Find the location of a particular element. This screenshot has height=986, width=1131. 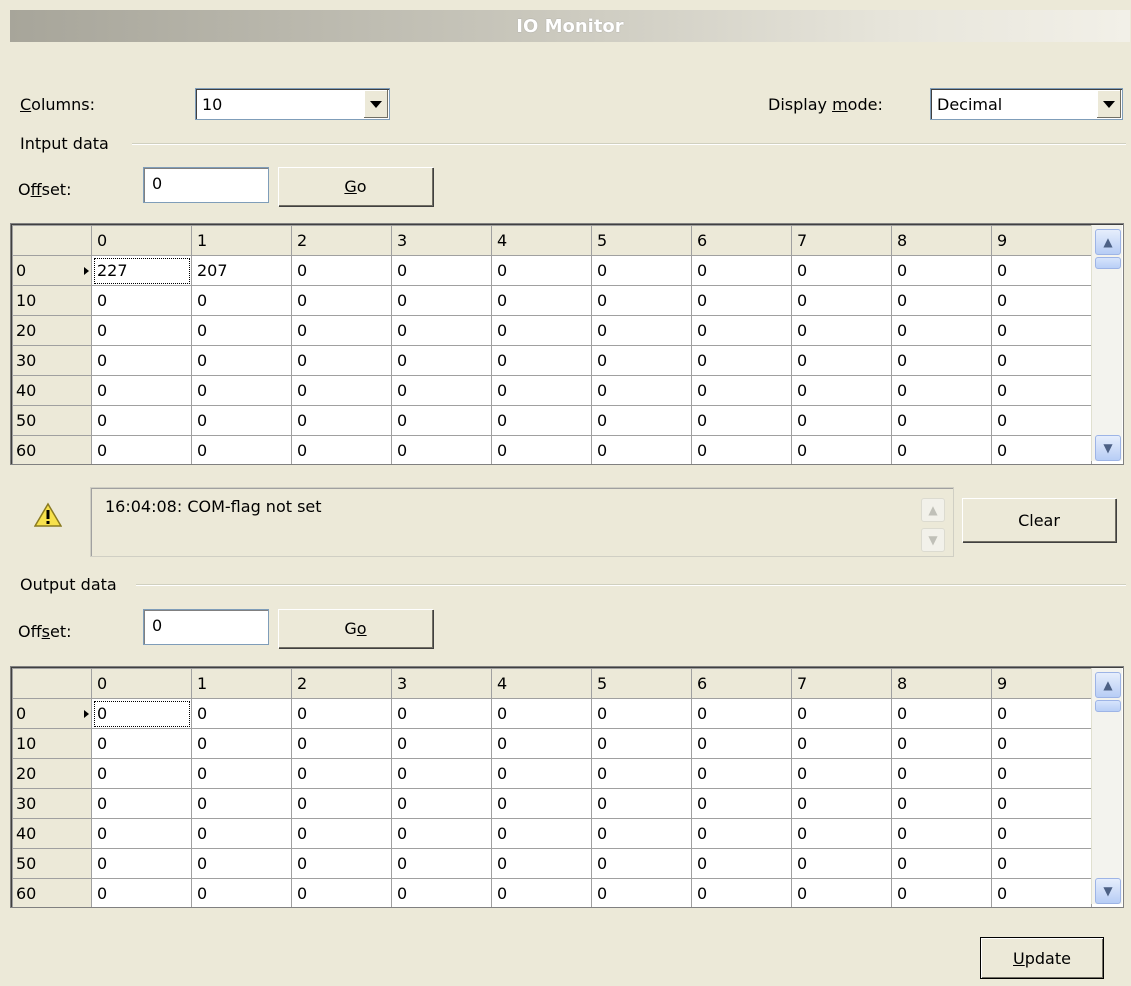

column-header: 4 is located at coordinates (541, 683).